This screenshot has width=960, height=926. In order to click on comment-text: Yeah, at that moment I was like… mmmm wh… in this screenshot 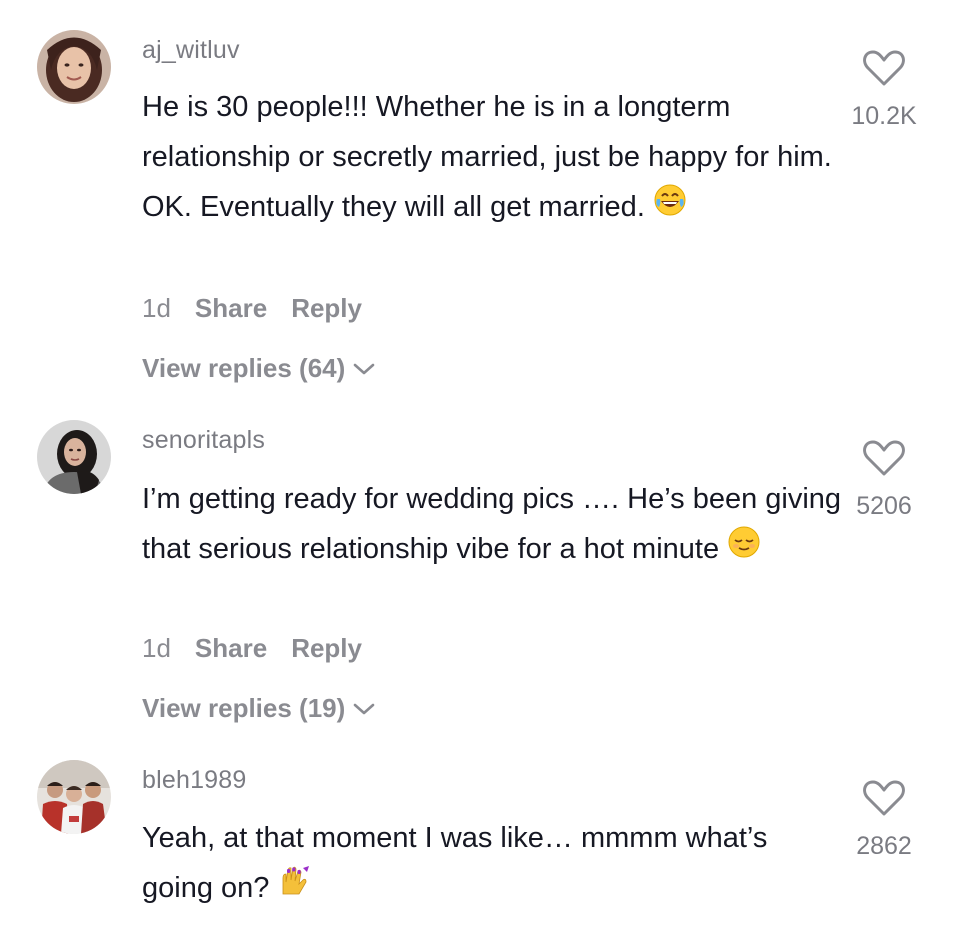, I will do `click(462, 863)`.